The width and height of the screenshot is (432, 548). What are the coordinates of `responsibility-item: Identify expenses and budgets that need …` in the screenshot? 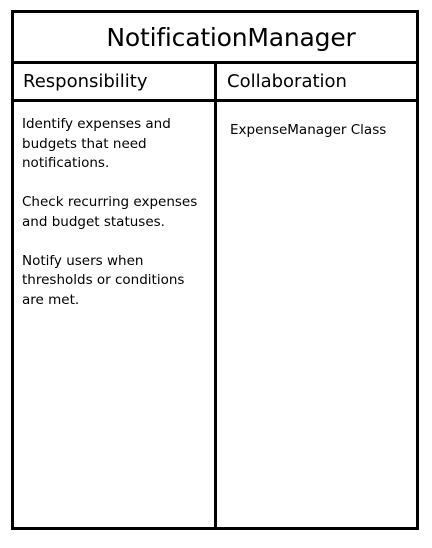 It's located at (96, 143).